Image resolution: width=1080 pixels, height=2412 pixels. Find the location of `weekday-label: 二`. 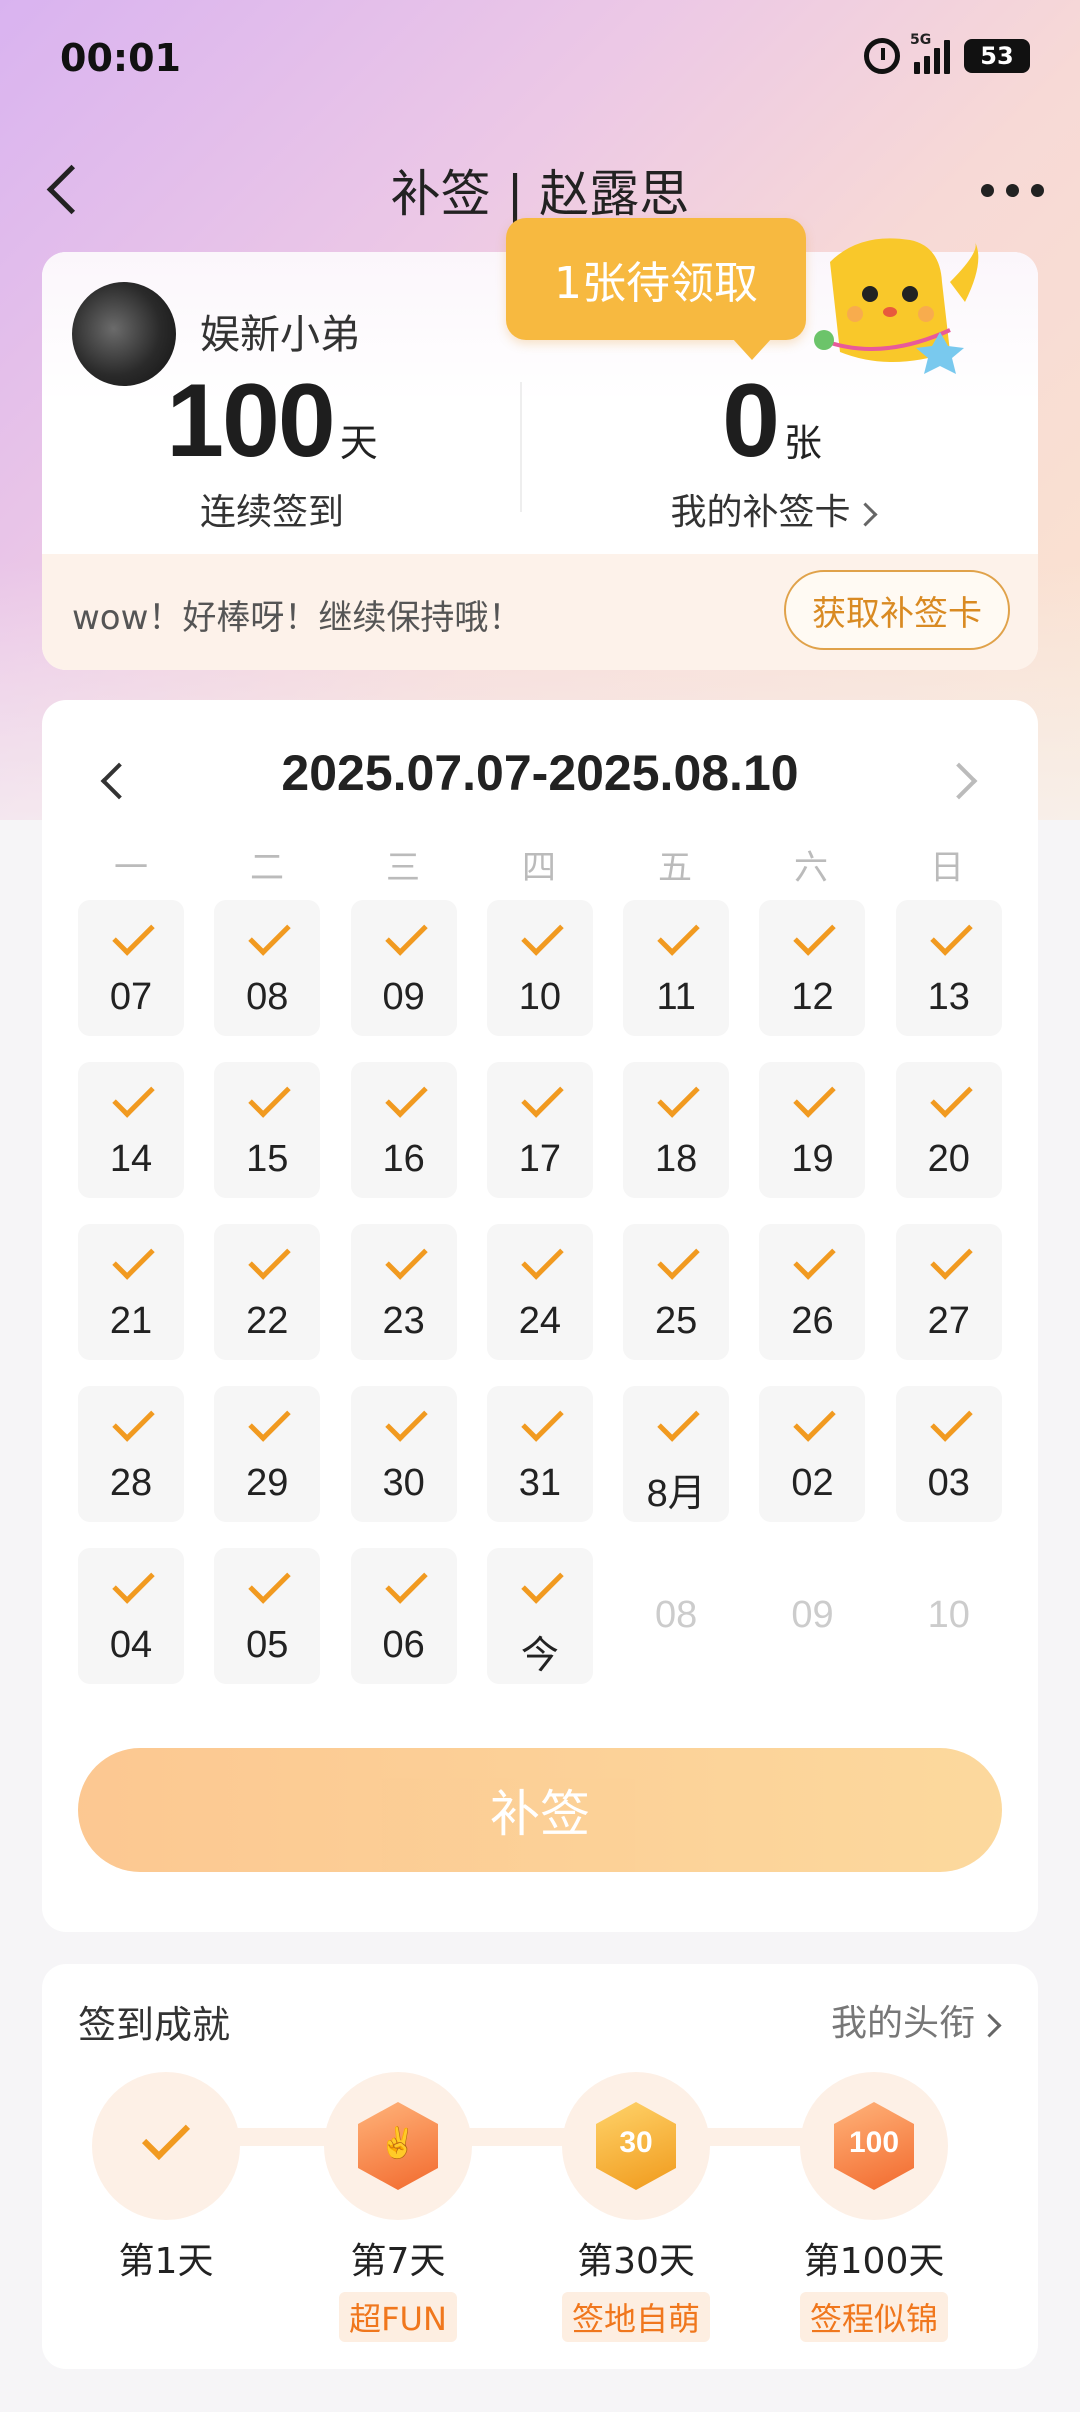

weekday-label: 二 is located at coordinates (267, 868).